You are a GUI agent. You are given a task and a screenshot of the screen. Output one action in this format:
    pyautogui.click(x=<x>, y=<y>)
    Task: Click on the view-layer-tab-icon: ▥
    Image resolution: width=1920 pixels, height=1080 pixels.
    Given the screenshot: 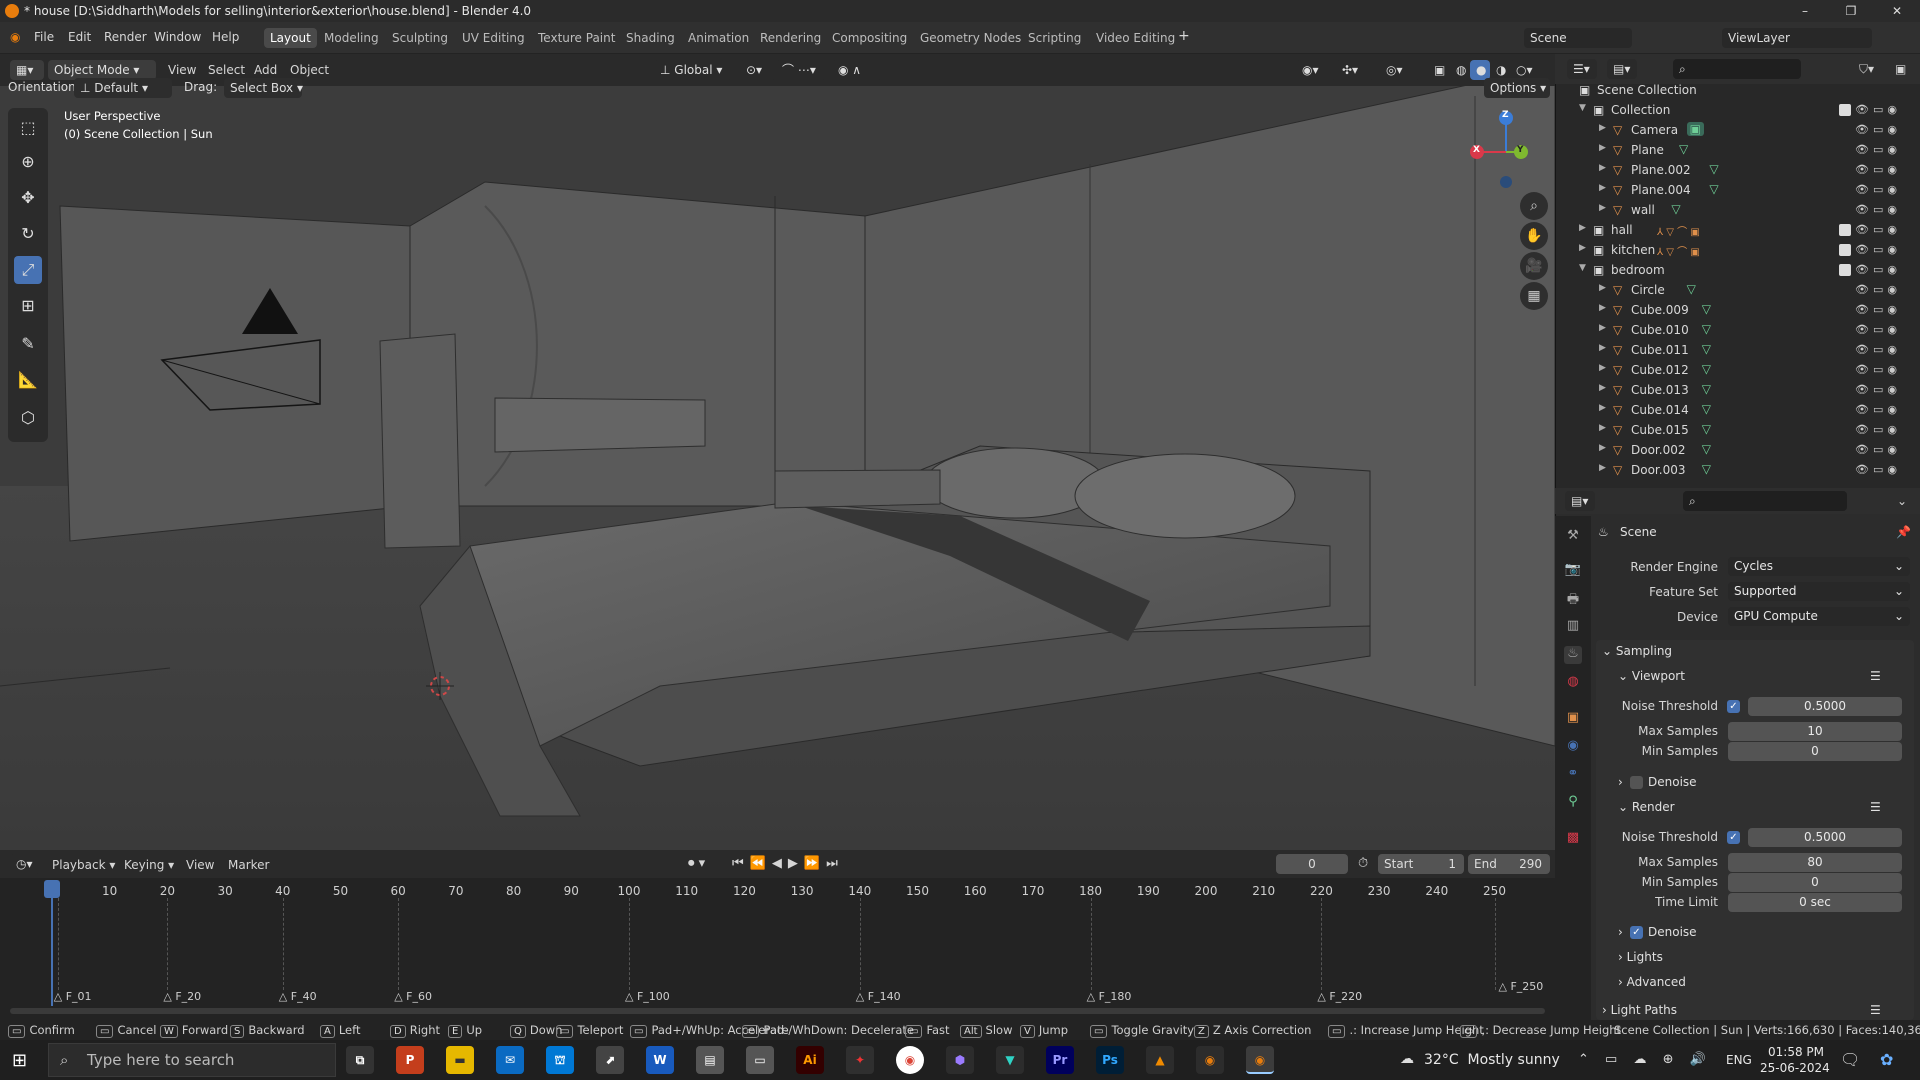 What is the action you would take?
    pyautogui.click(x=1573, y=627)
    